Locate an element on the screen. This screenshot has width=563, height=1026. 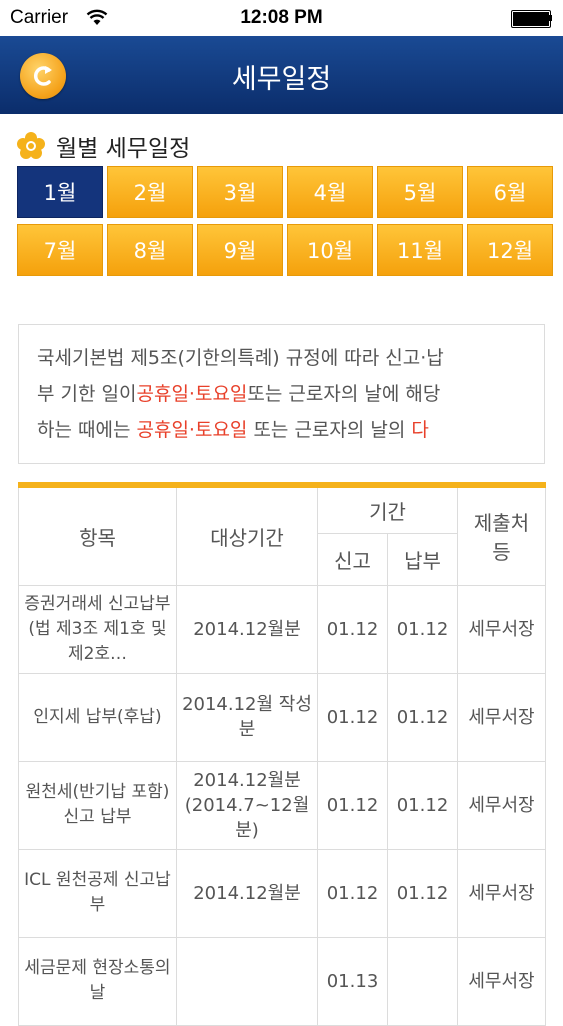
cell-target is located at coordinates (247, 981).